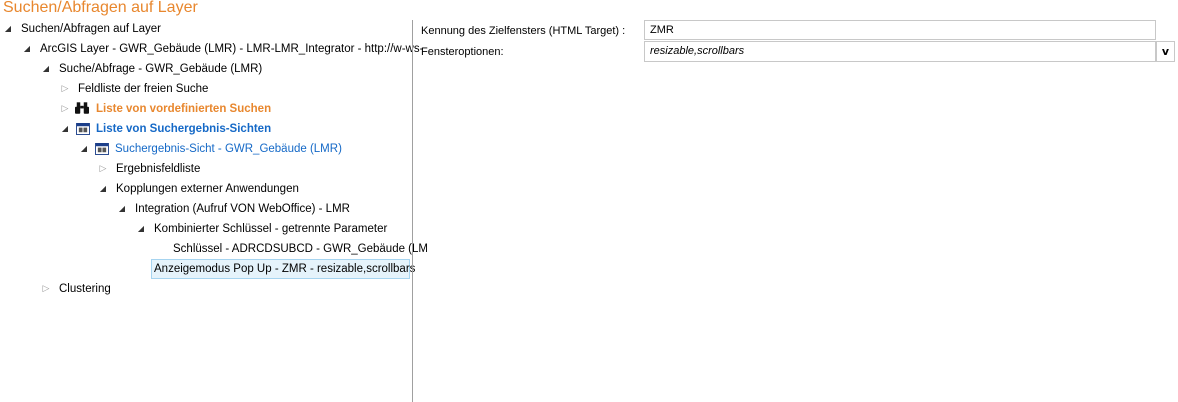 The height and width of the screenshot is (402, 1178). I want to click on options-label: Fensteroptionen:, so click(462, 52).